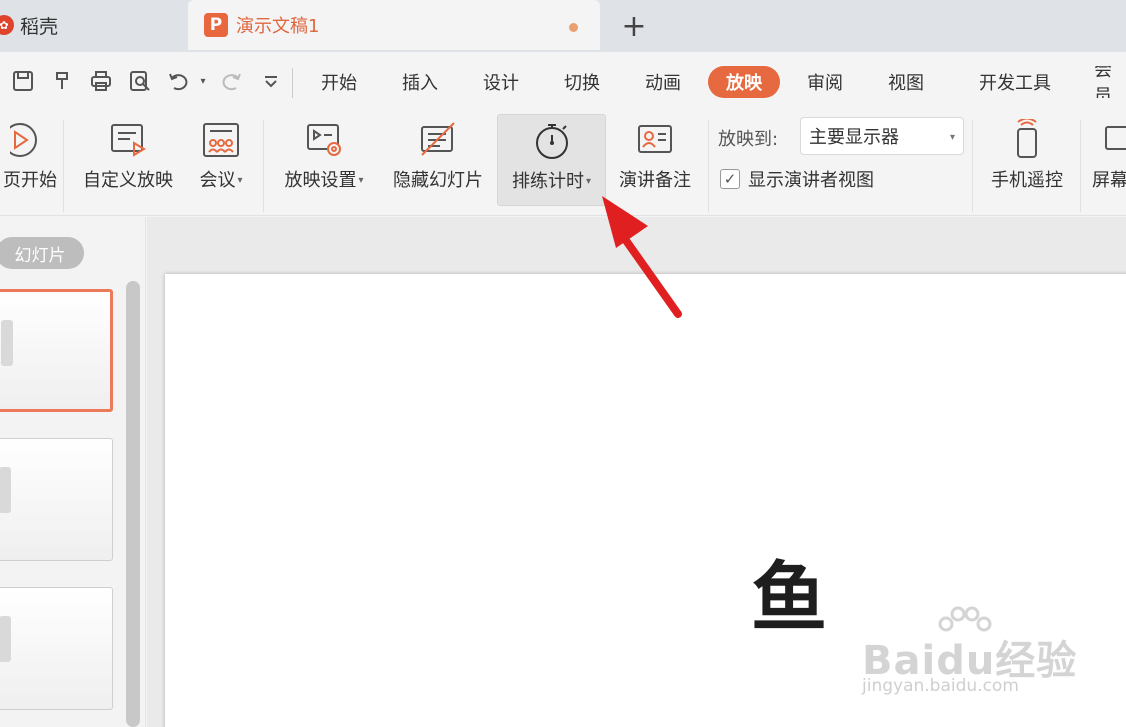  I want to click on play-to-label: 放映到:, so click(748, 139).